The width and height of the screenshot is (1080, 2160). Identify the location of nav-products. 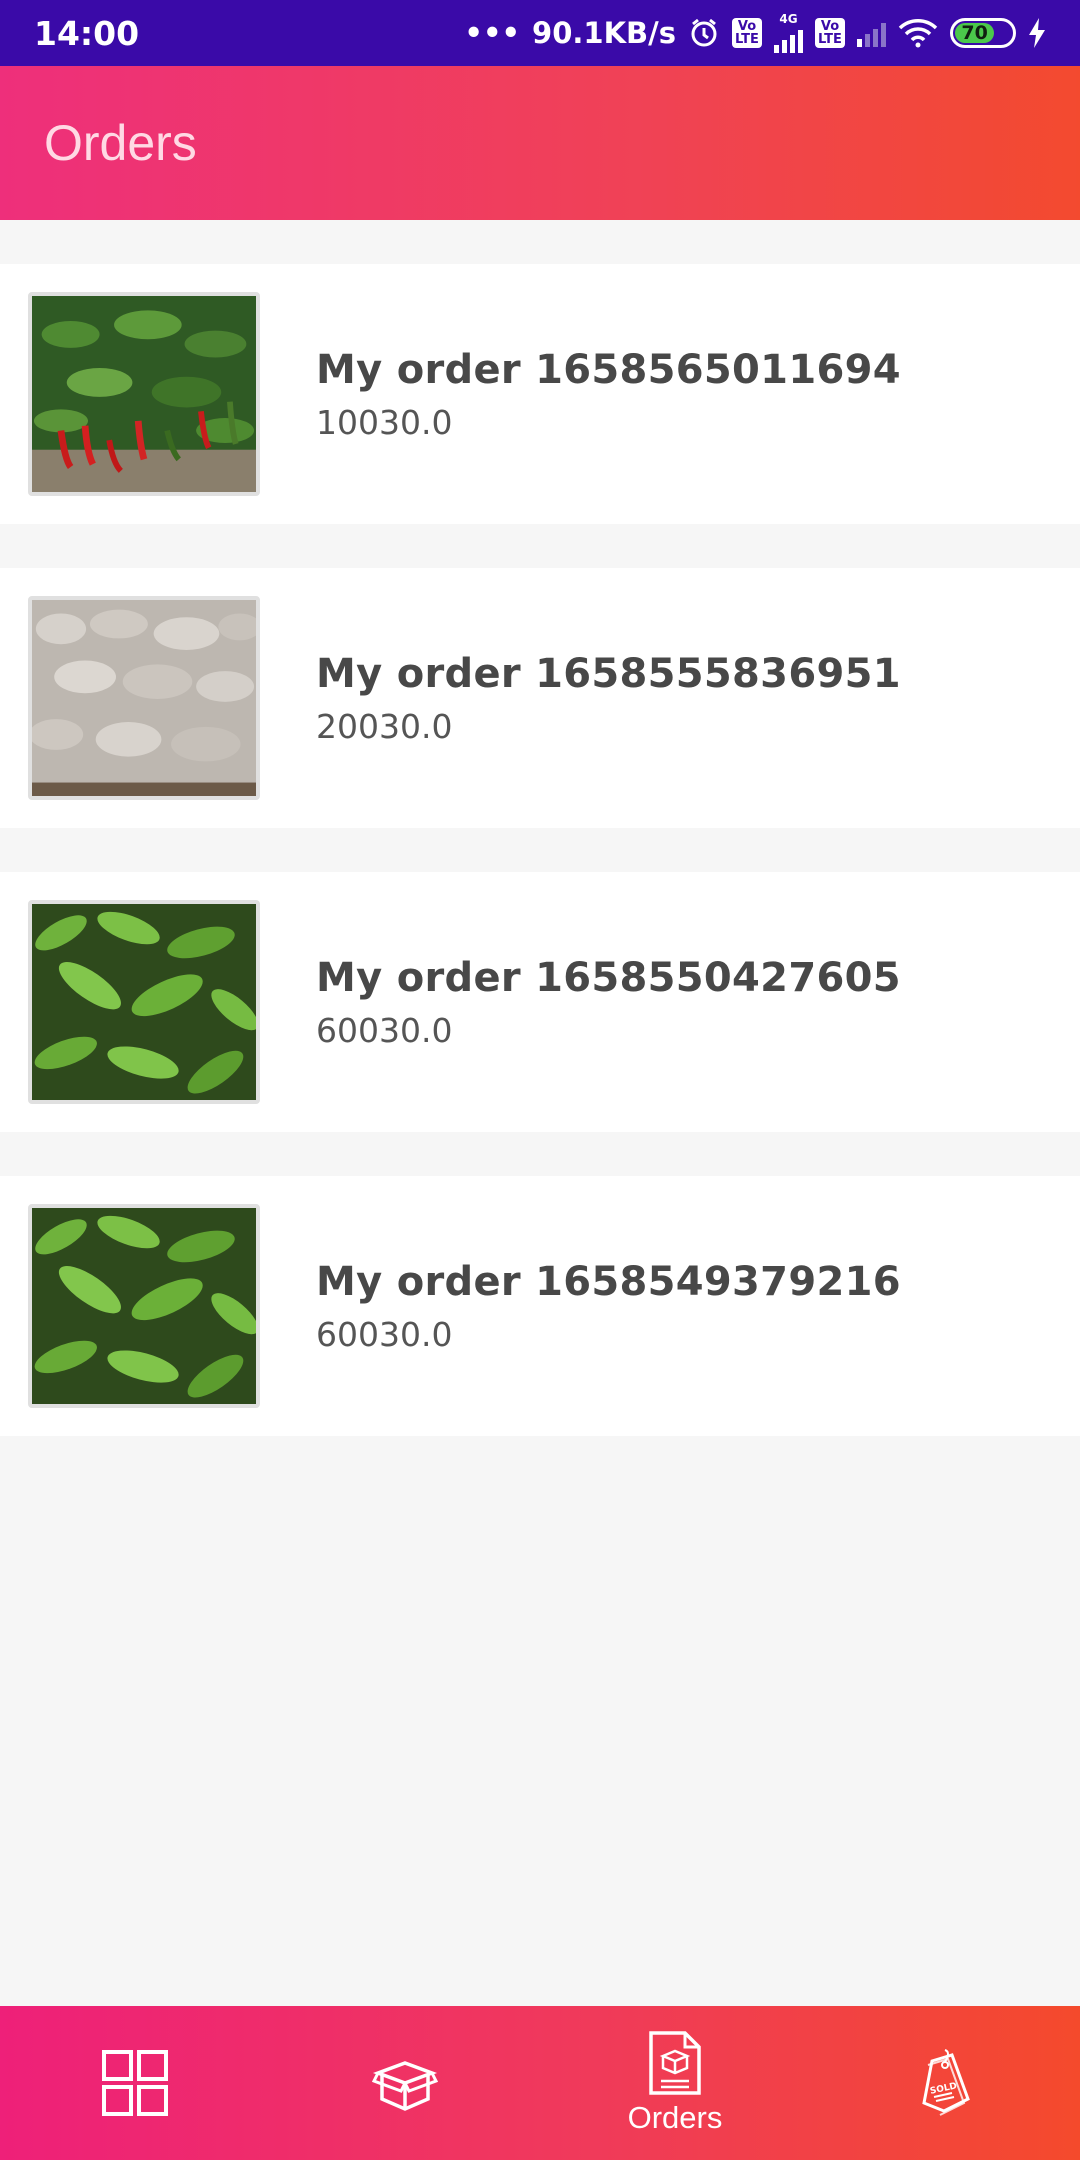
(405, 2083).